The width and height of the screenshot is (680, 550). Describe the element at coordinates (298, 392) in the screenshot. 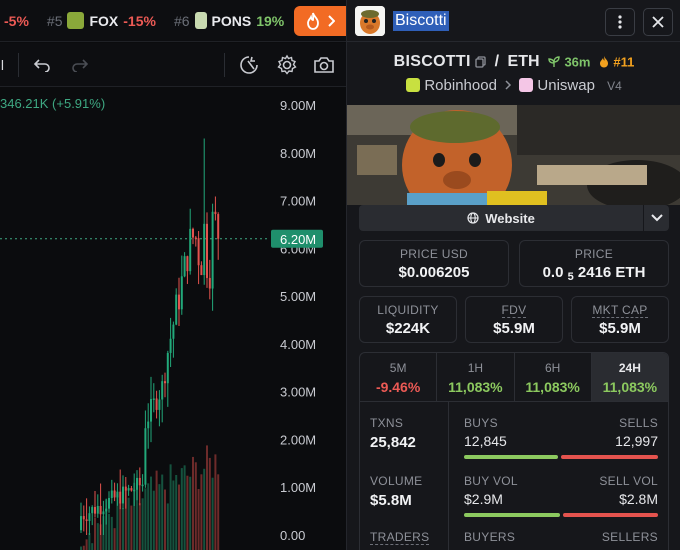

I see `y-axis-tick-label: 3.00M` at that location.